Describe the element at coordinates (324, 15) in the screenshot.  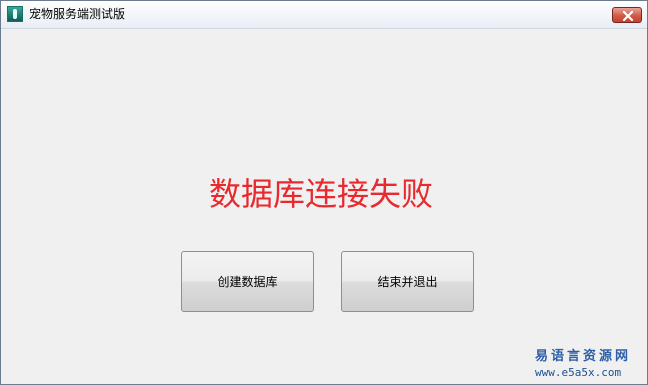
I see `title-bar: 宠物服务端测试版` at that location.